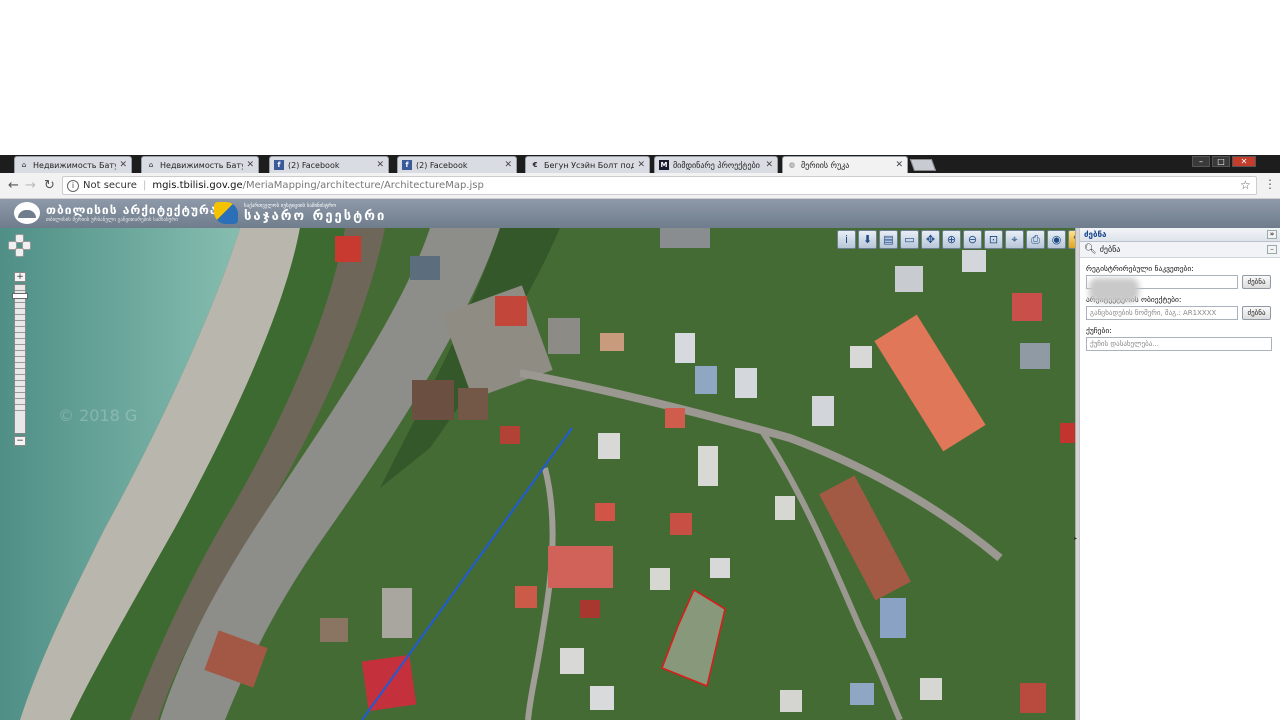 The height and width of the screenshot is (720, 1280). What do you see at coordinates (110, 185) in the screenshot?
I see `security-label: Not secure` at bounding box center [110, 185].